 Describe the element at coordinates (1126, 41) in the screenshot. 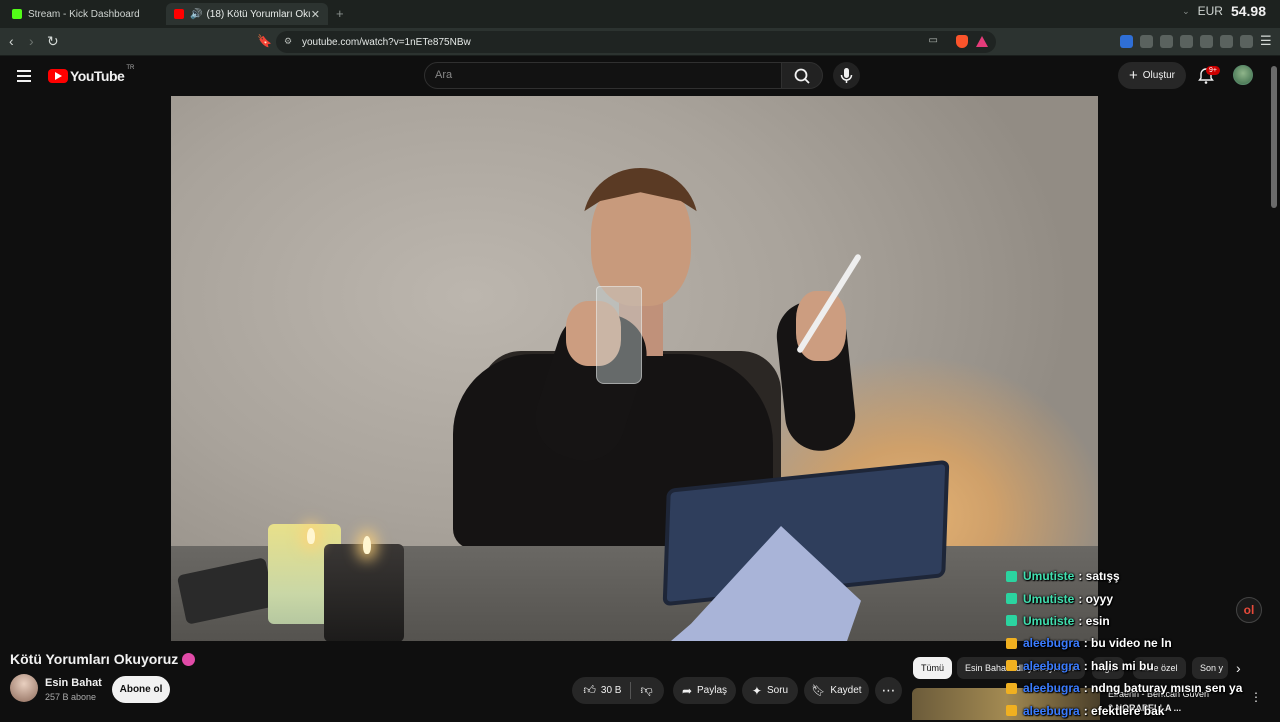

I see `extension-audio-icon` at that location.